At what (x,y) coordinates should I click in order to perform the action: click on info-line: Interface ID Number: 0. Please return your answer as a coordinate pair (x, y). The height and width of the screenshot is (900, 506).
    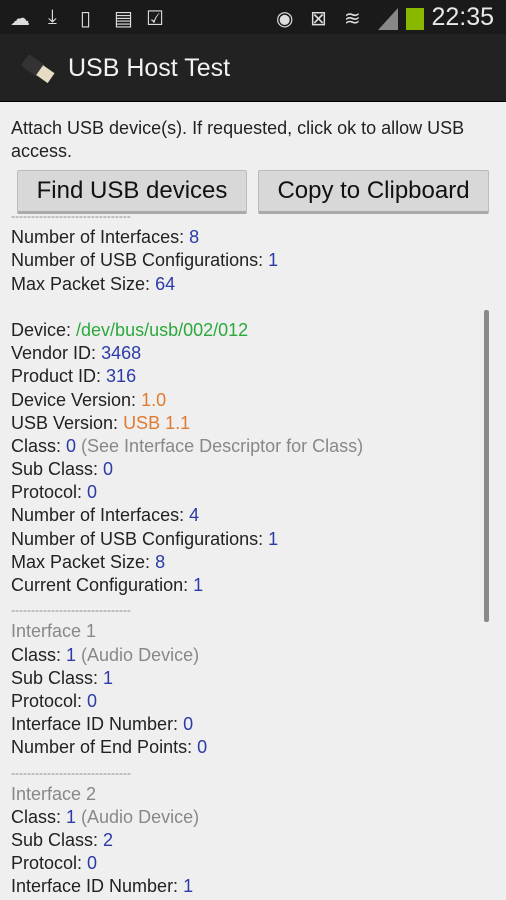
    Looking at the image, I should click on (187, 724).